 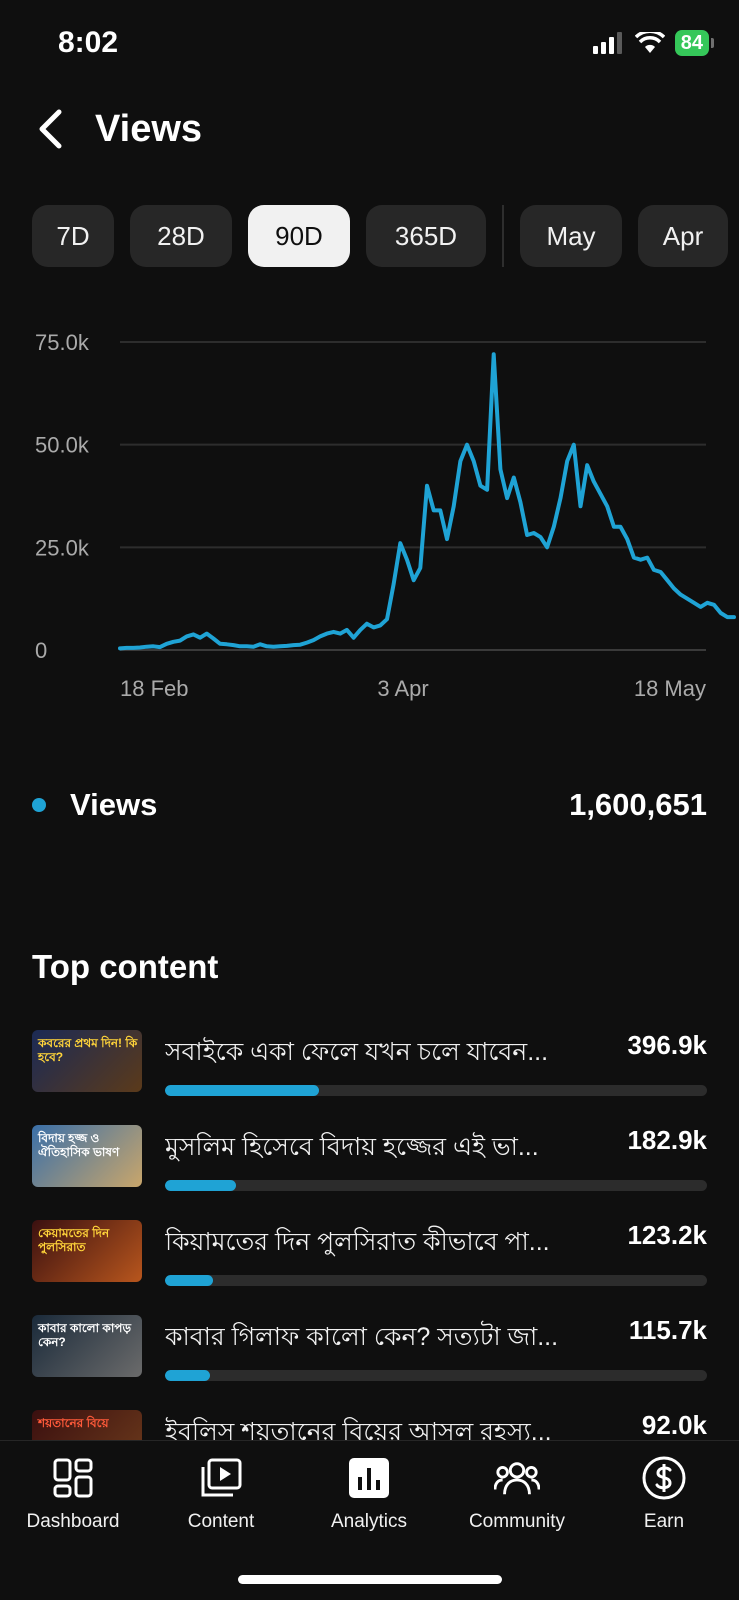 I want to click on x-tick-label: 18 May, so click(x=670, y=688).